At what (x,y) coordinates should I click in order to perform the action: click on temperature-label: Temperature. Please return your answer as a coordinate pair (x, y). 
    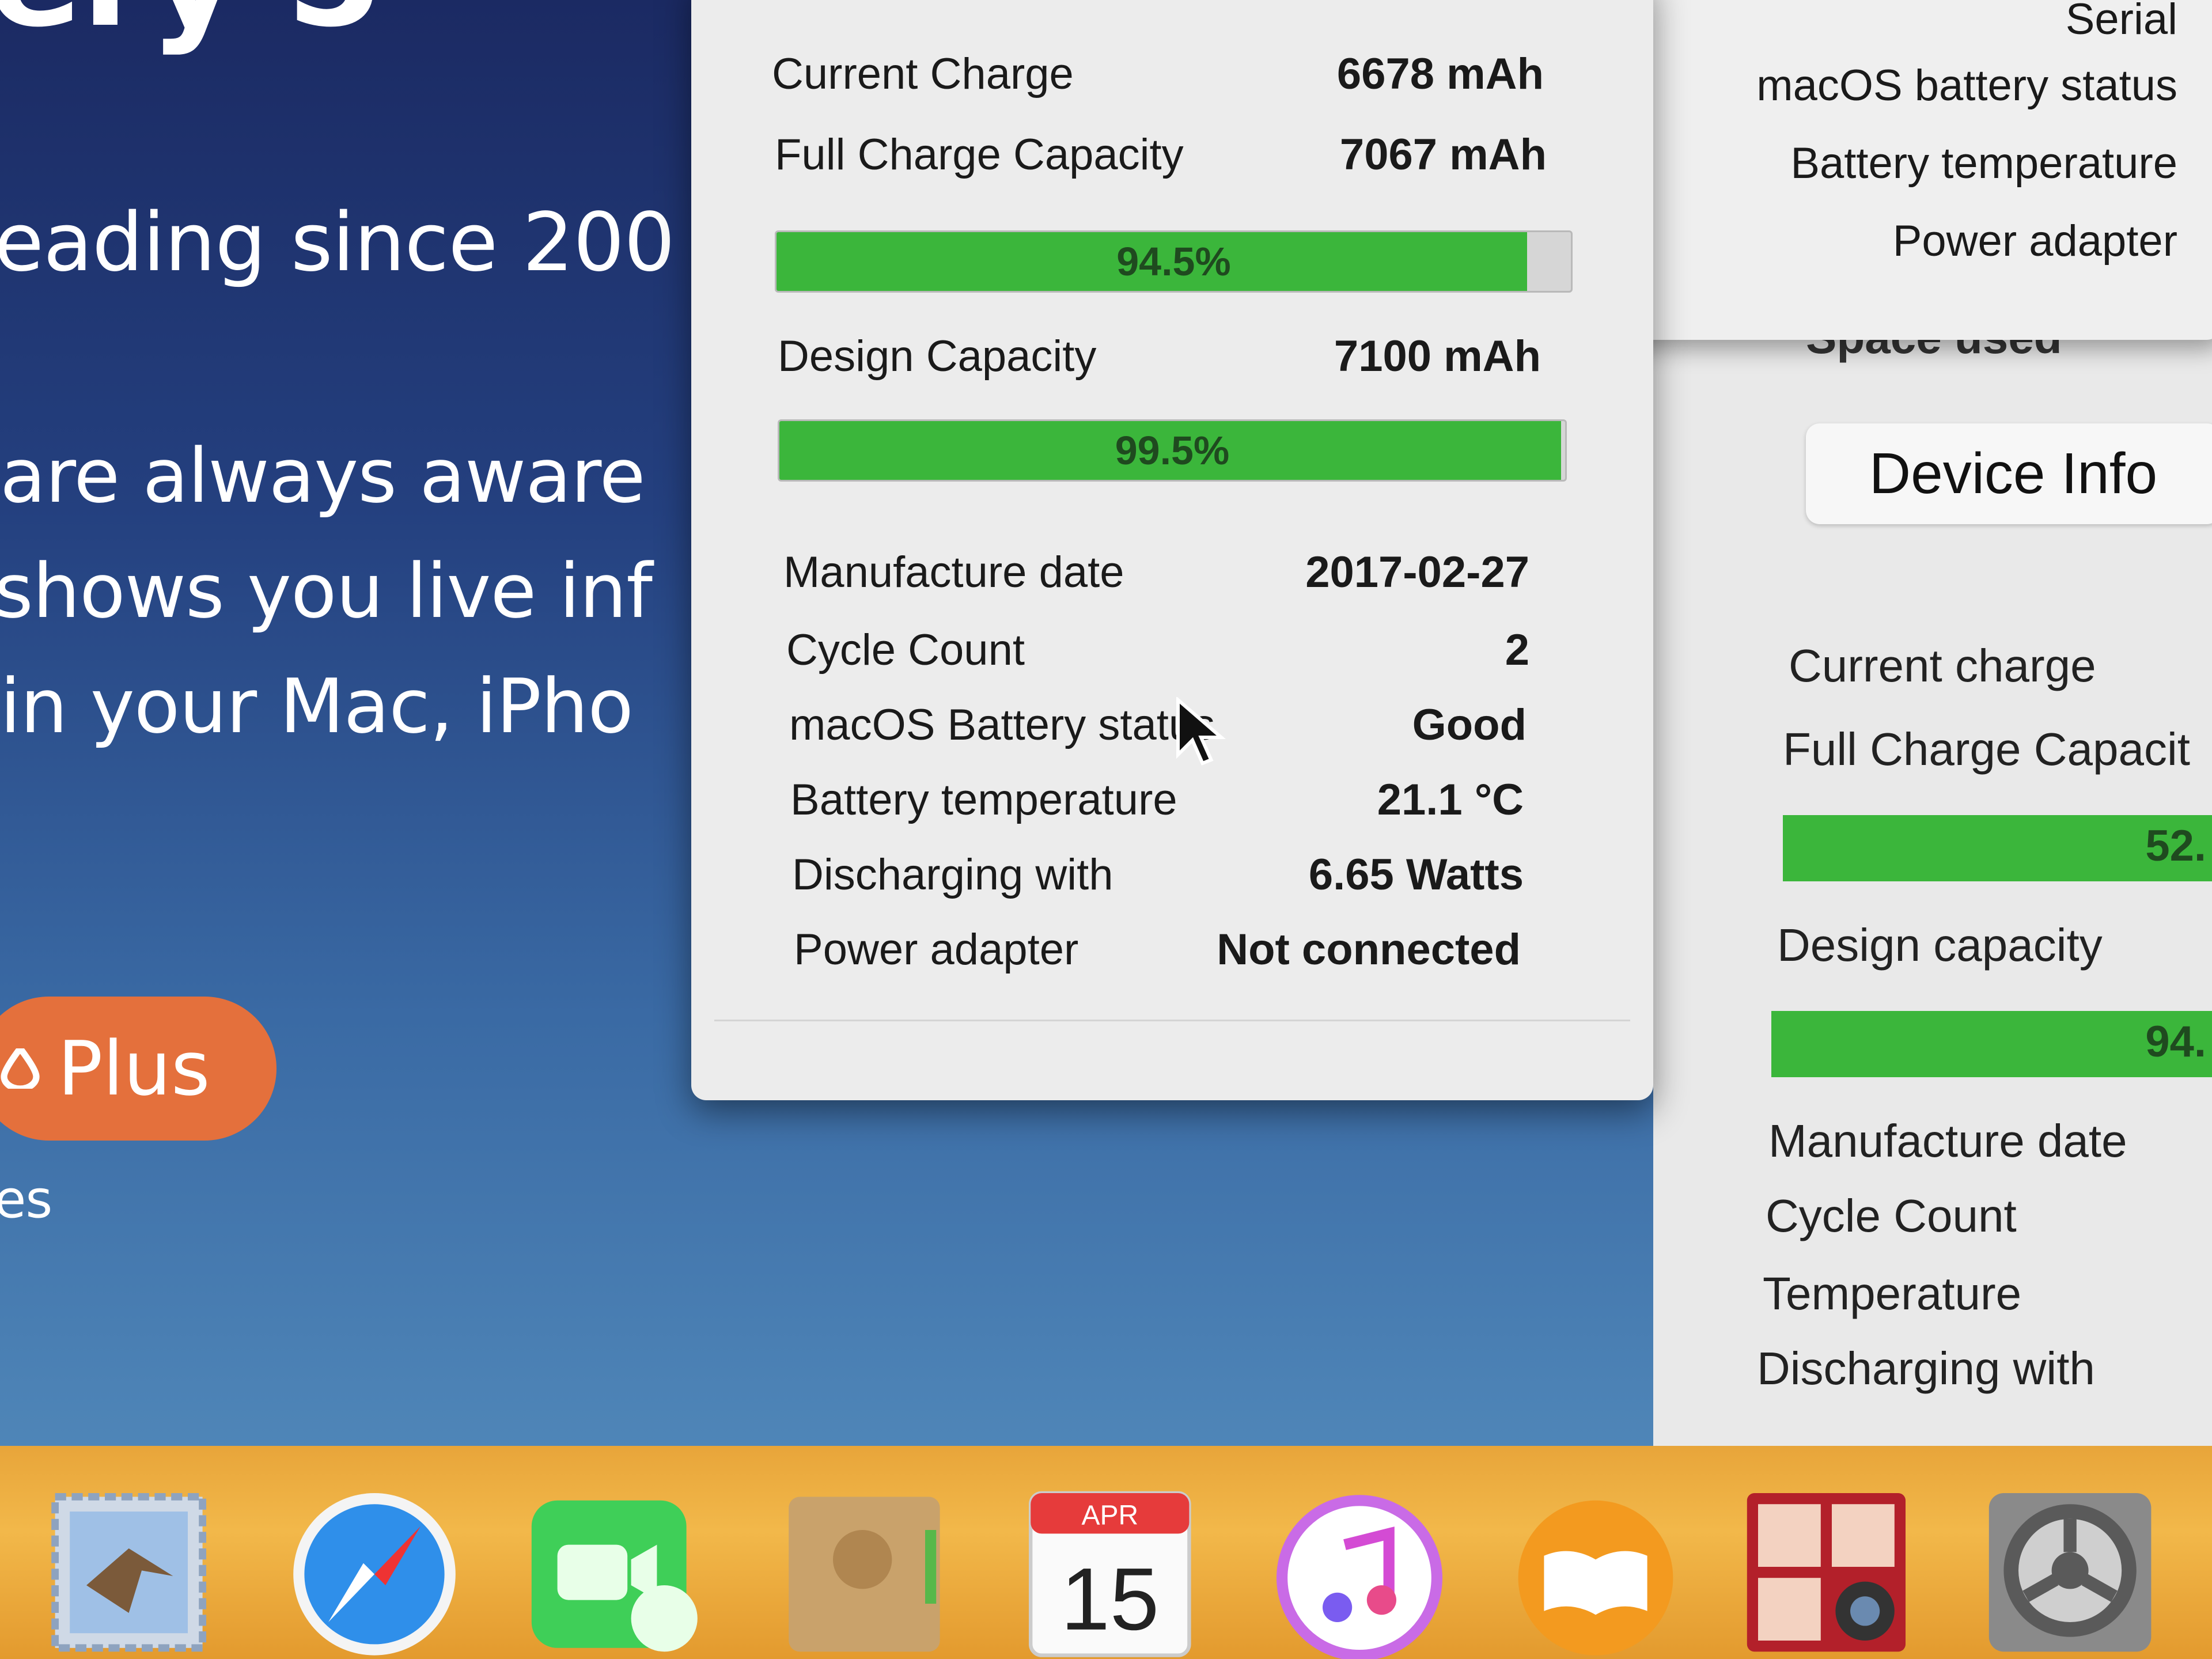
    Looking at the image, I should click on (1892, 1293).